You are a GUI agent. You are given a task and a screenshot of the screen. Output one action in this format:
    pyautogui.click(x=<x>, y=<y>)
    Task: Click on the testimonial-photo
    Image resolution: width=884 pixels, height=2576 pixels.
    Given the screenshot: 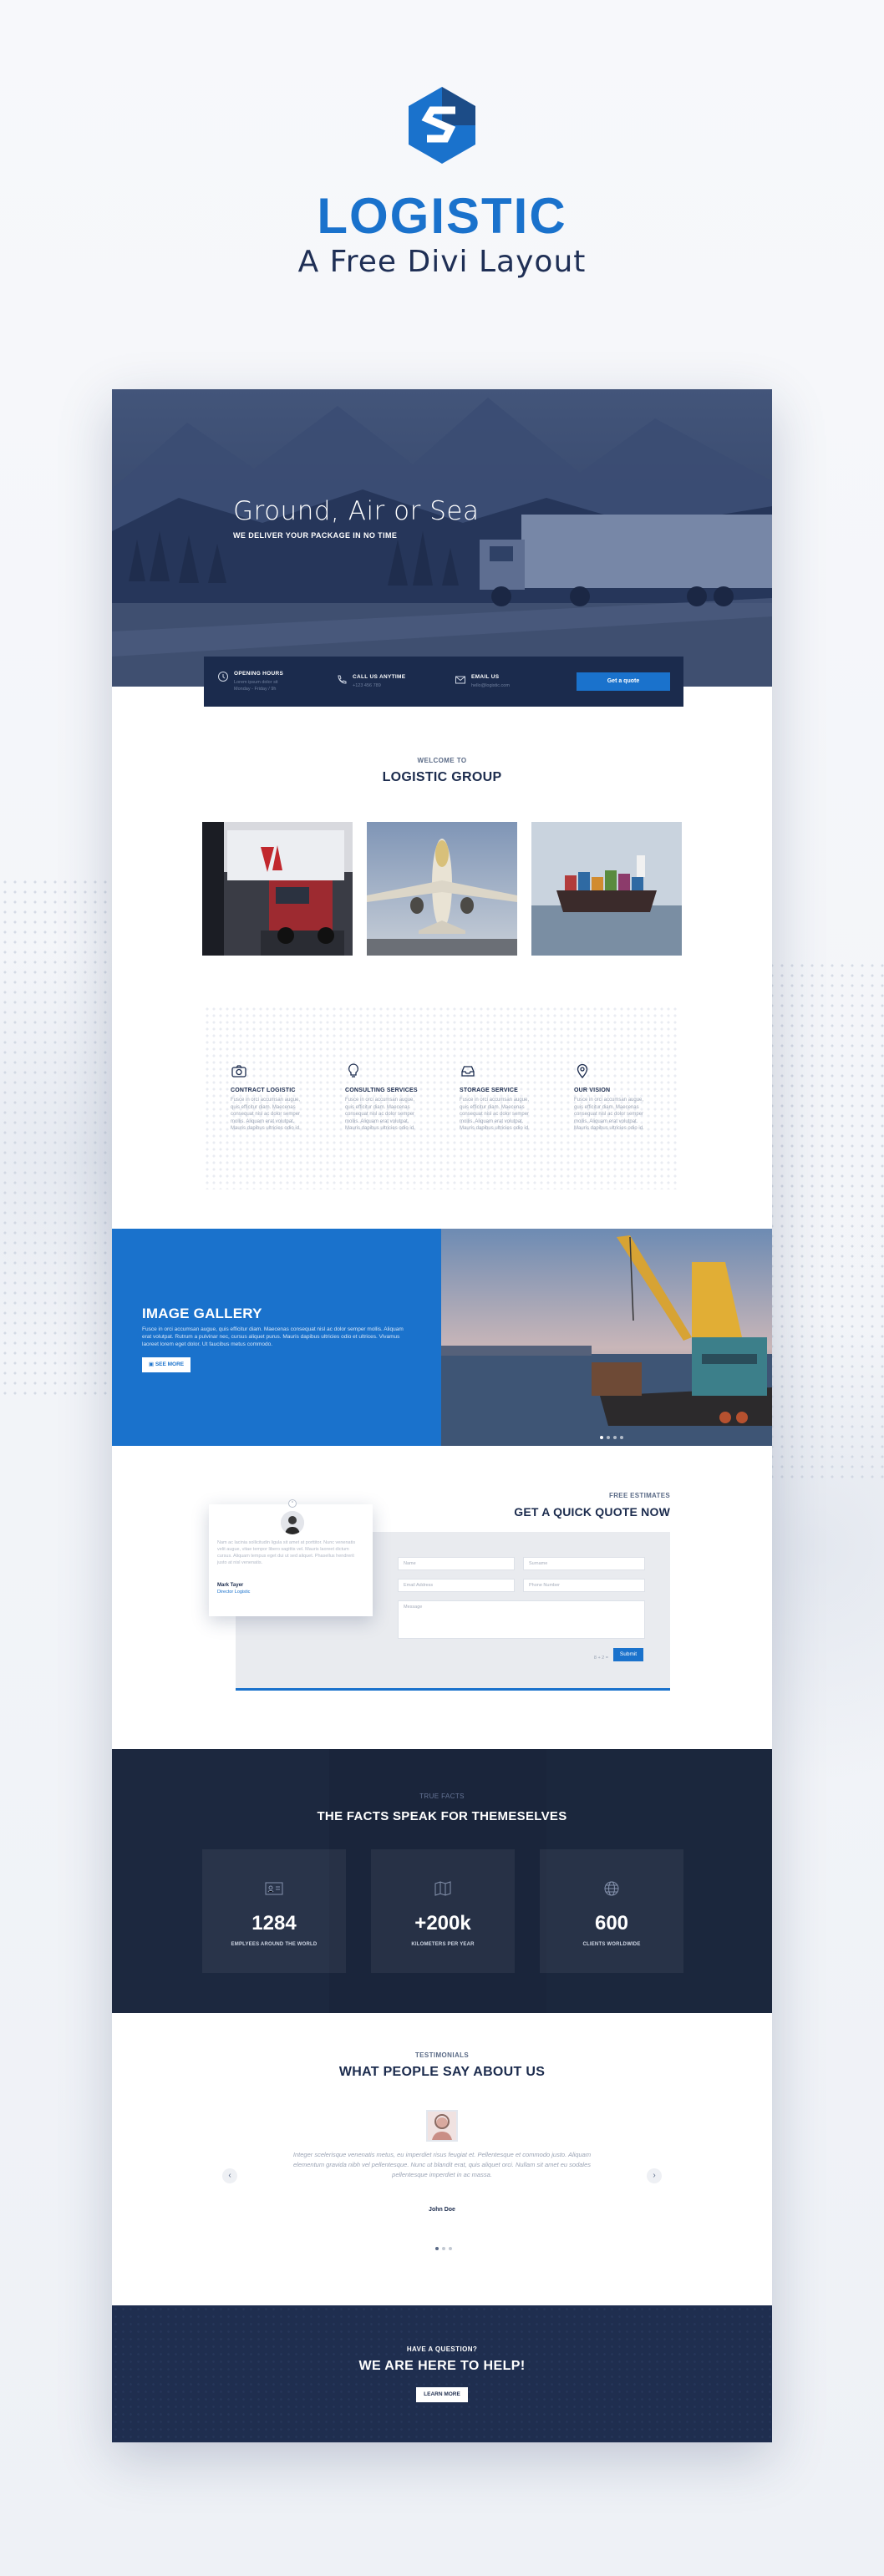 What is the action you would take?
    pyautogui.click(x=442, y=2126)
    